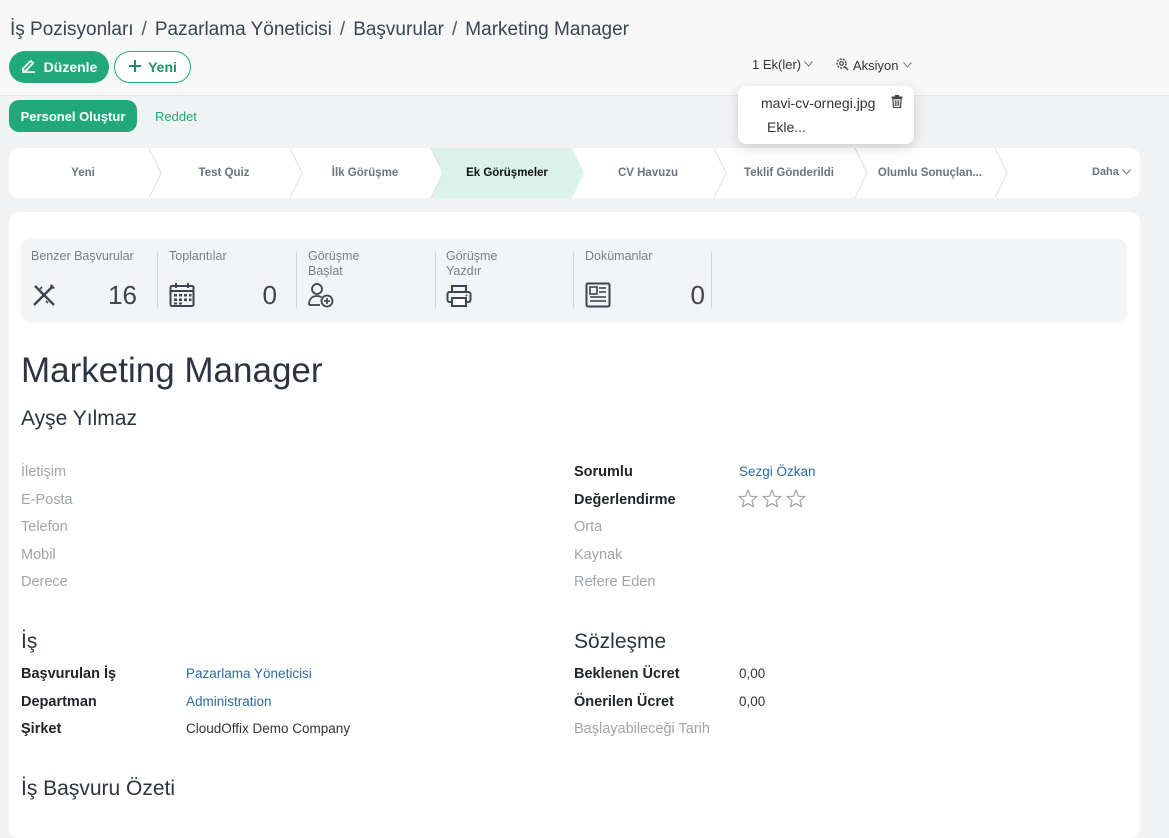 The height and width of the screenshot is (838, 1169). Describe the element at coordinates (59, 702) in the screenshot. I see `department-label: Departman` at that location.